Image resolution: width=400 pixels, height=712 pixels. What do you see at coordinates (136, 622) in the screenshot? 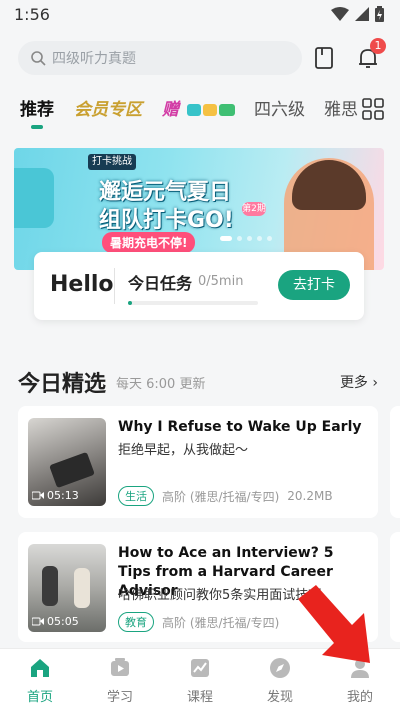
I see `category-tag: 教育` at bounding box center [136, 622].